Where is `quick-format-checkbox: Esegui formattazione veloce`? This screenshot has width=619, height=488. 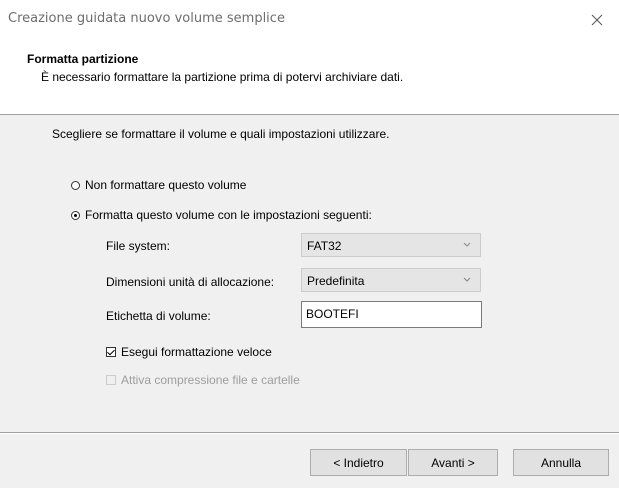 quick-format-checkbox: Esegui formattazione veloce is located at coordinates (189, 352).